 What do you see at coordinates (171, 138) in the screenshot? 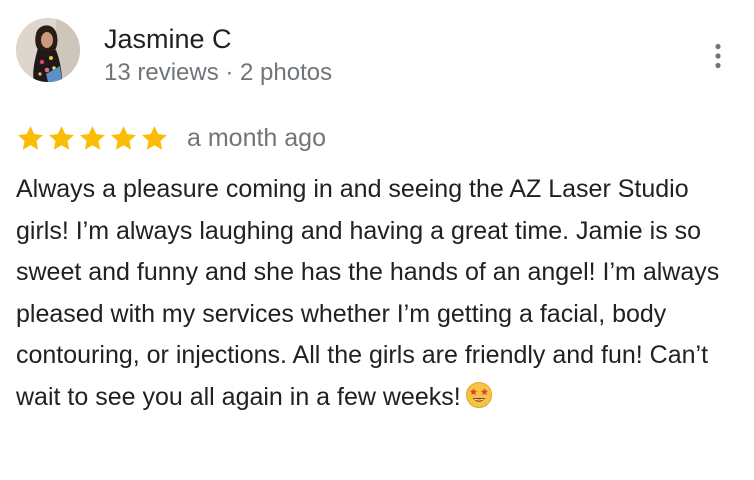
I see `rating-row: a month ago` at bounding box center [171, 138].